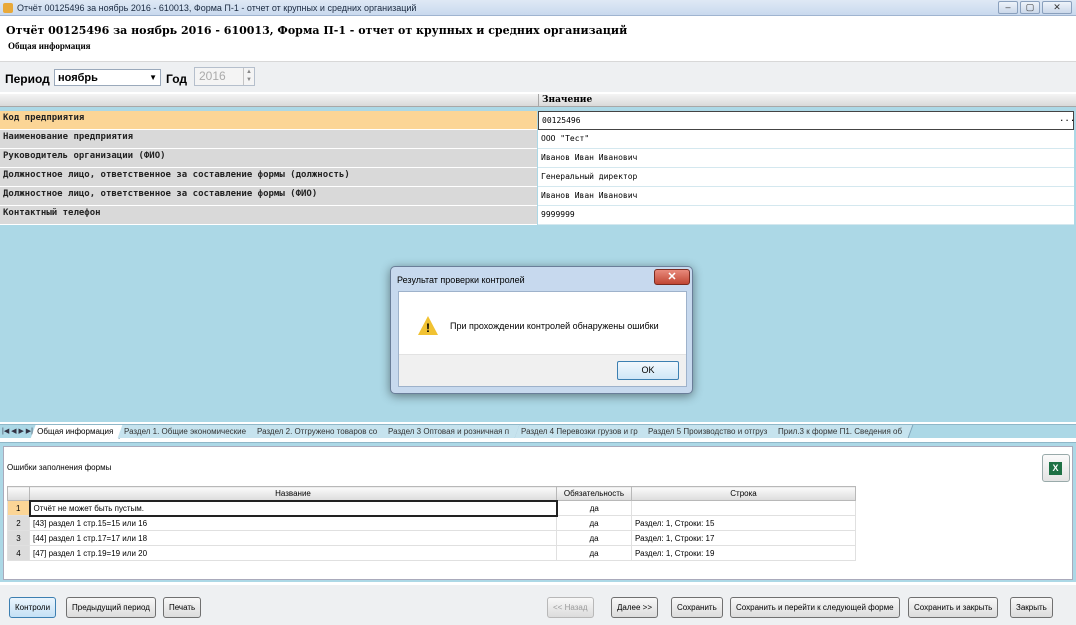 This screenshot has height=625, width=1076. What do you see at coordinates (176, 79) in the screenshot?
I see `year-label: Год` at bounding box center [176, 79].